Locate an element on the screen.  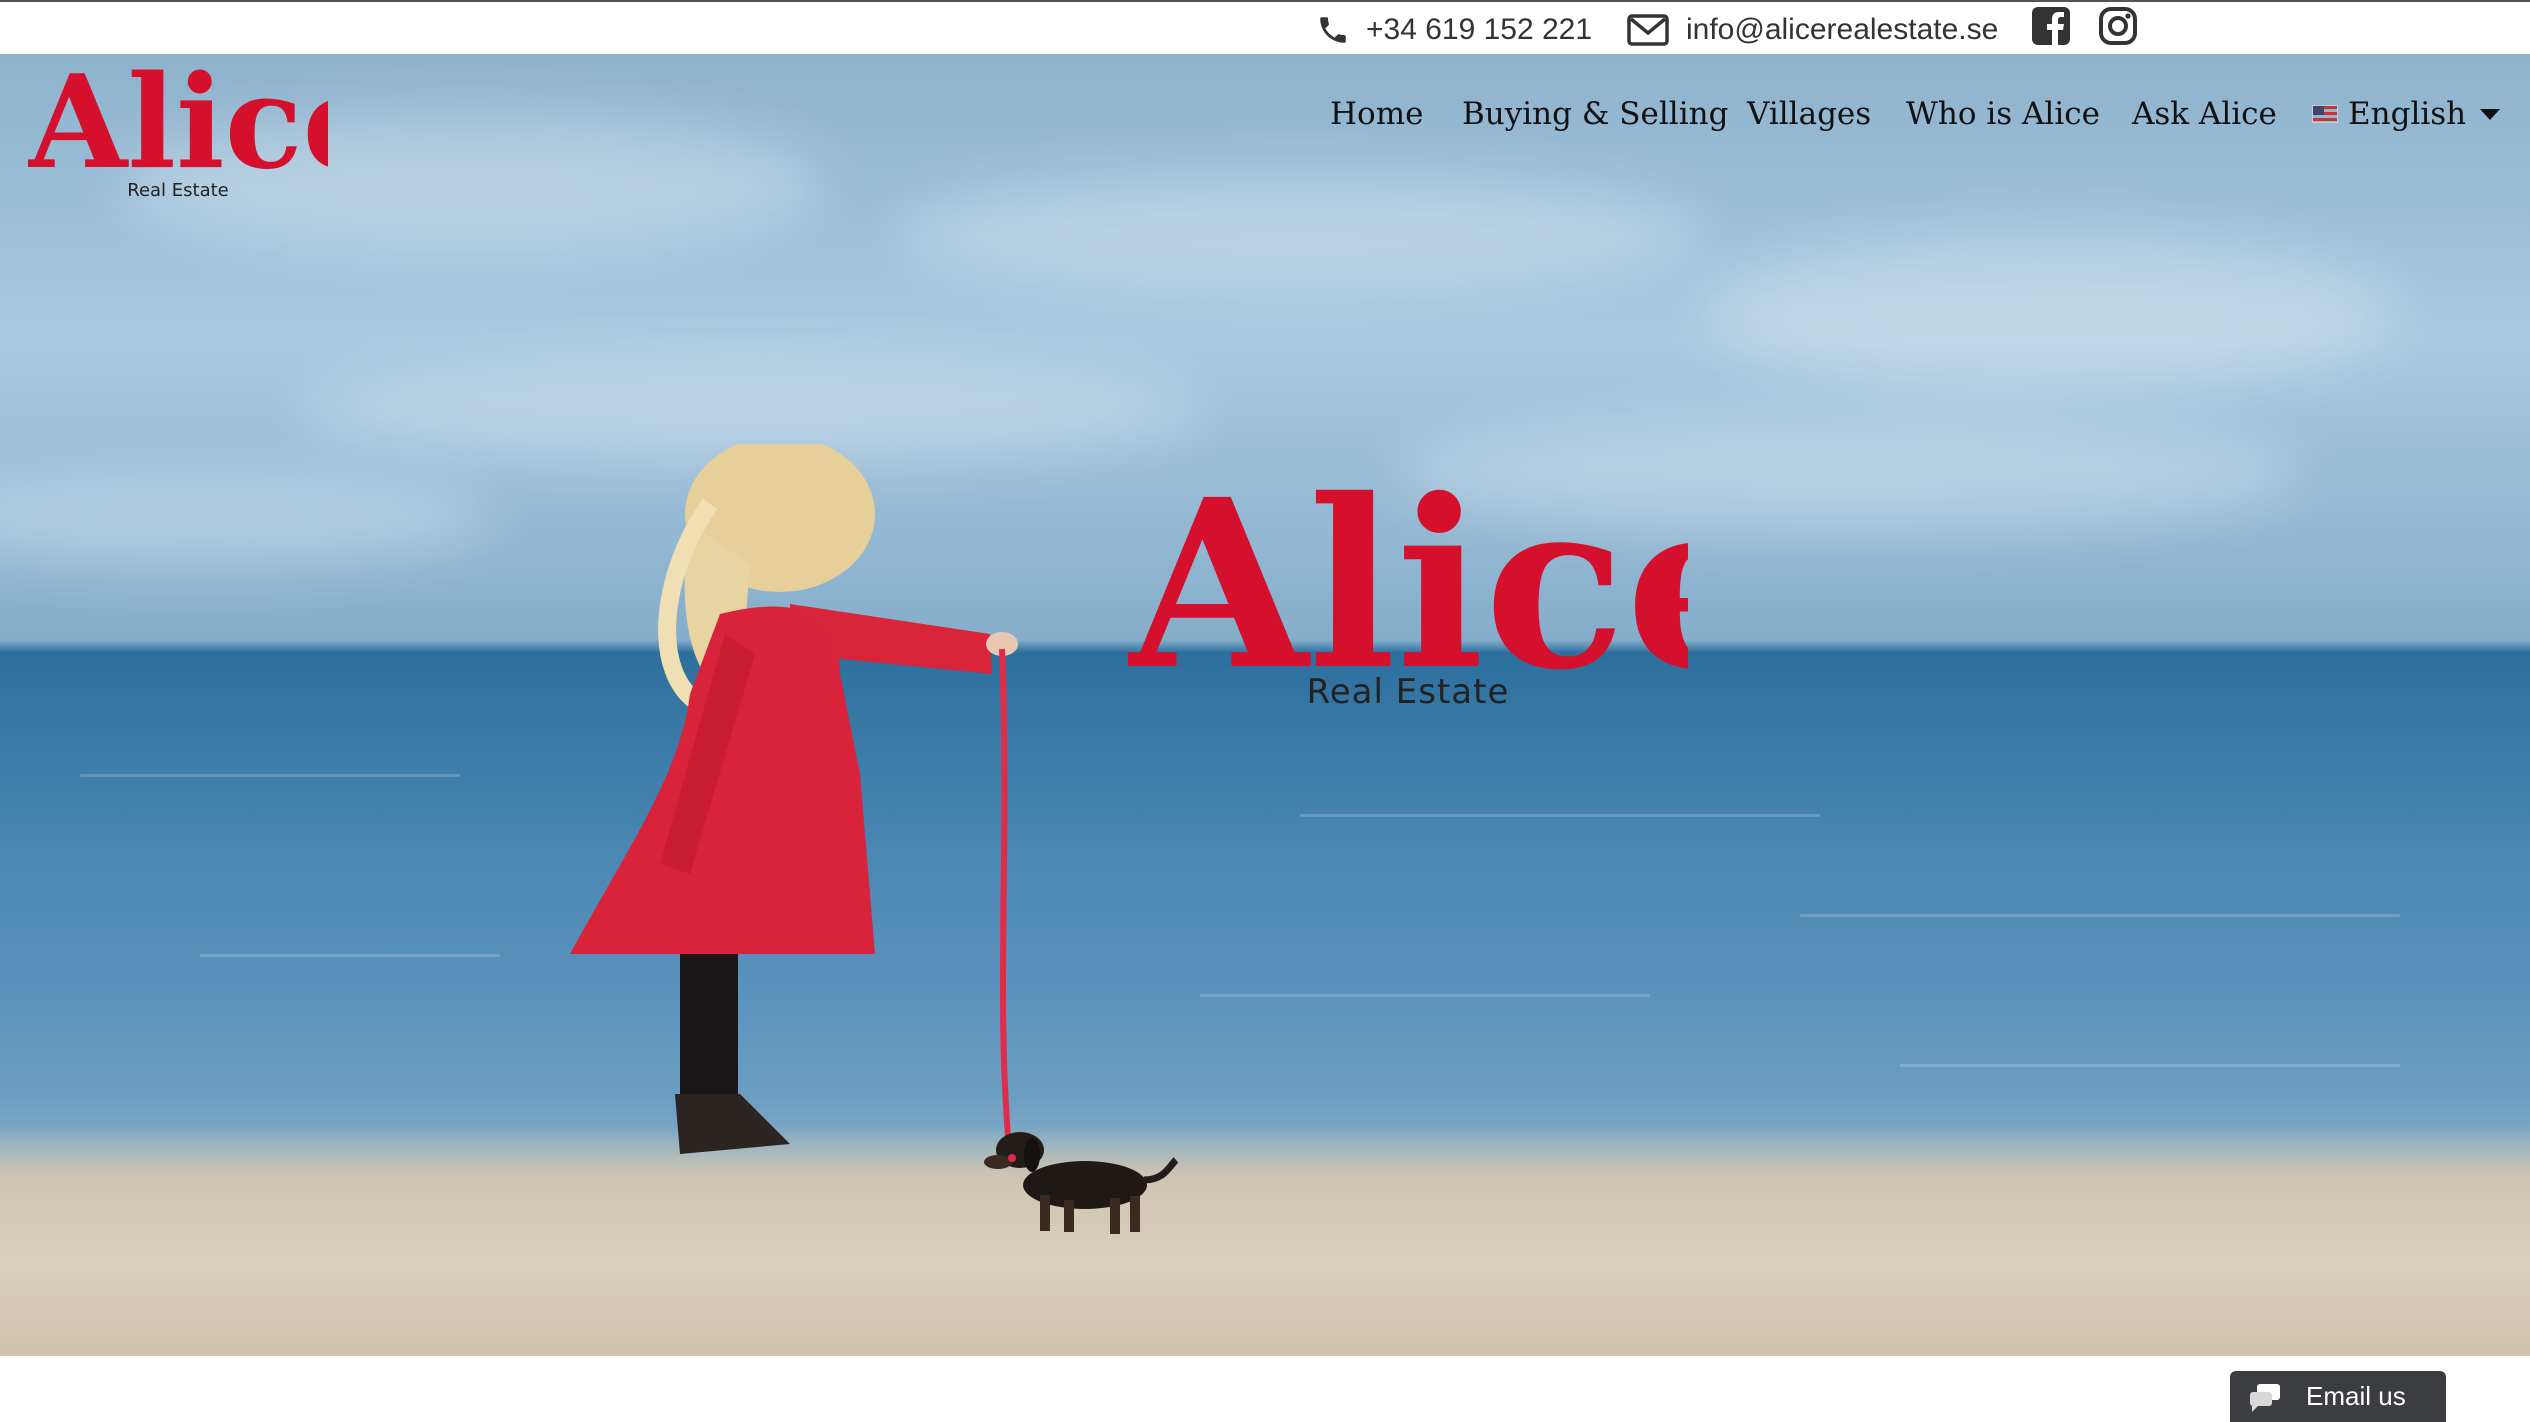
hero-logo: Alice is located at coordinates (1408, 587).